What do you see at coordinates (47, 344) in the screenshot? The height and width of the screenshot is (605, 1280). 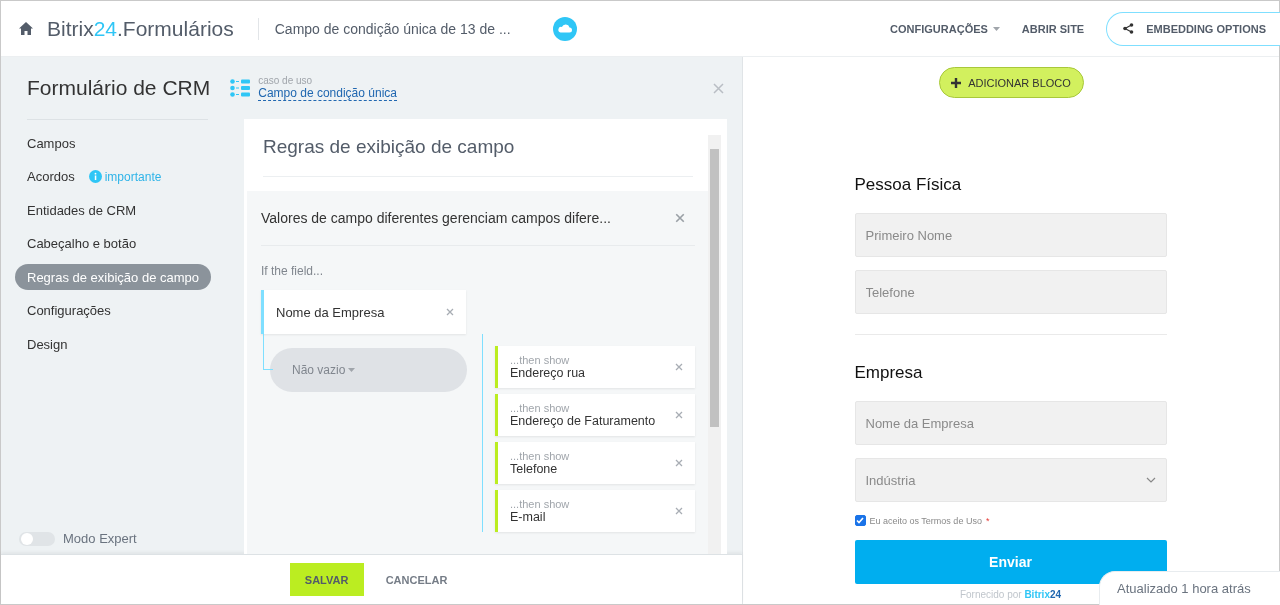 I see `sidebar-item: Design` at bounding box center [47, 344].